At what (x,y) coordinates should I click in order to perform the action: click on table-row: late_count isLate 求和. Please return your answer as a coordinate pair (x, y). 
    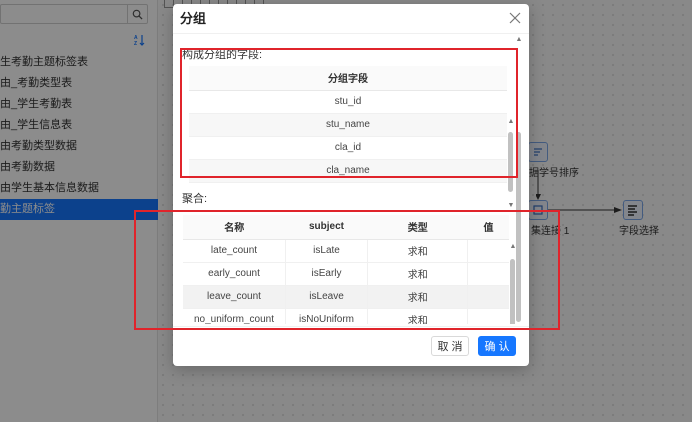
    Looking at the image, I should click on (346, 251).